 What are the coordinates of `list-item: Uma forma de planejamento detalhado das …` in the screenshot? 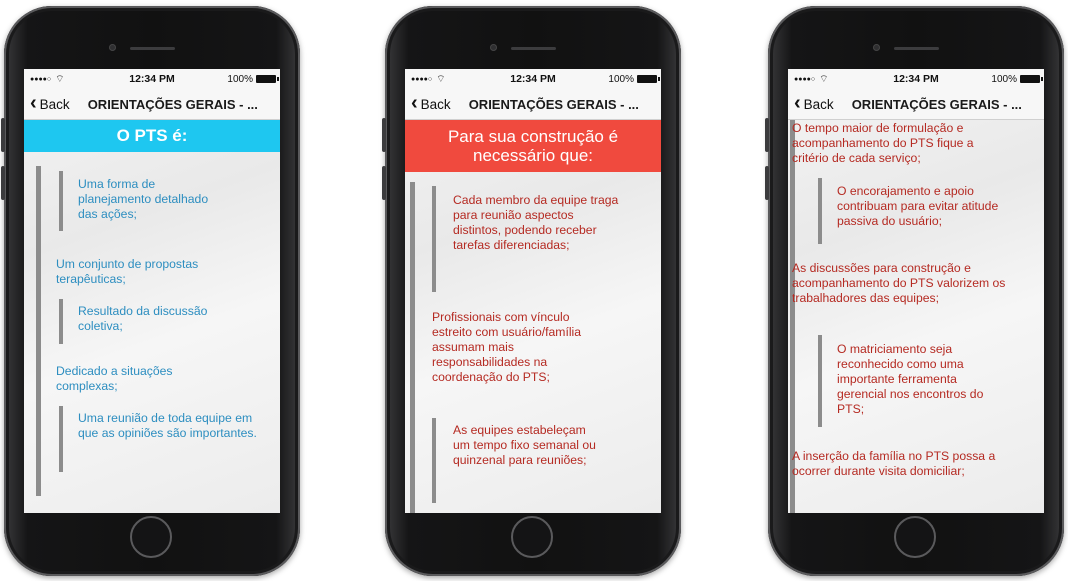 It's located at (143, 199).